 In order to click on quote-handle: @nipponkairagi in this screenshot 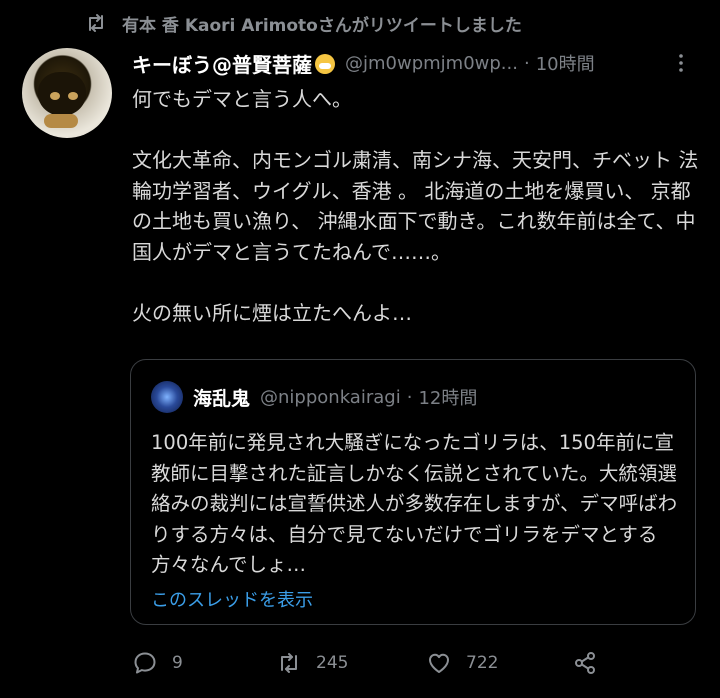, I will do `click(330, 397)`.